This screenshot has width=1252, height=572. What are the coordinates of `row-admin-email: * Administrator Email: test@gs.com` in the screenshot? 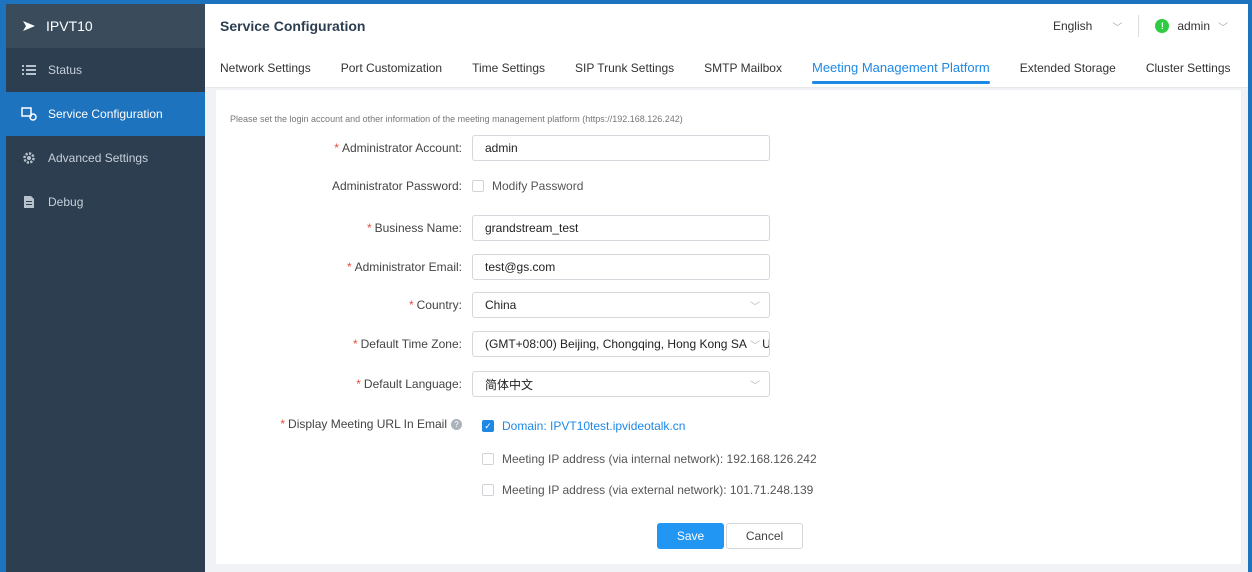 It's located at (493, 267).